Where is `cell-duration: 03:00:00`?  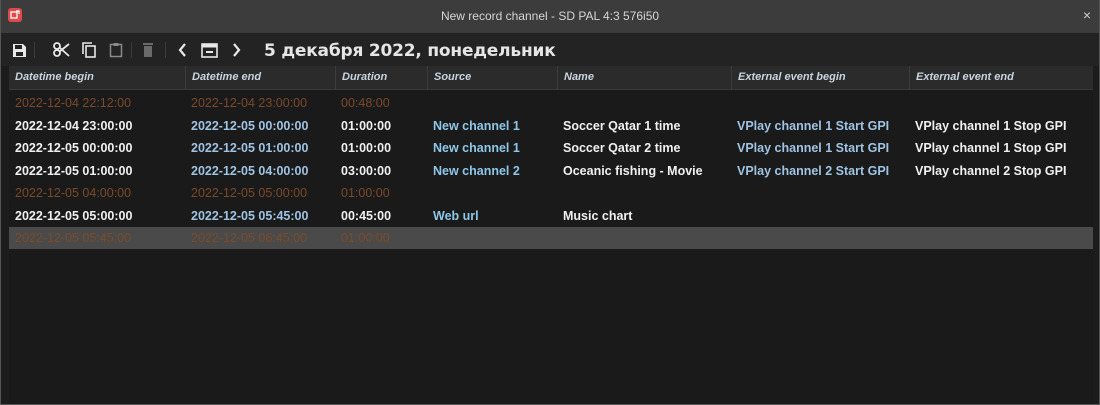
cell-duration: 03:00:00 is located at coordinates (366, 170).